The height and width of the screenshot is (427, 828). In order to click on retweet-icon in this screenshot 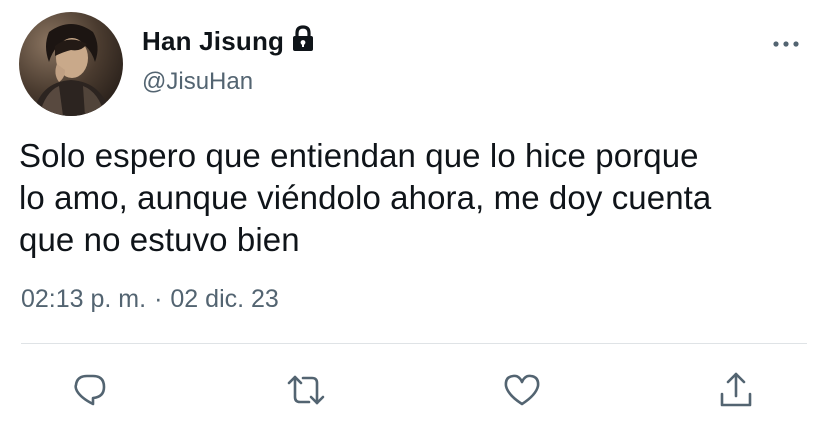, I will do `click(306, 390)`.